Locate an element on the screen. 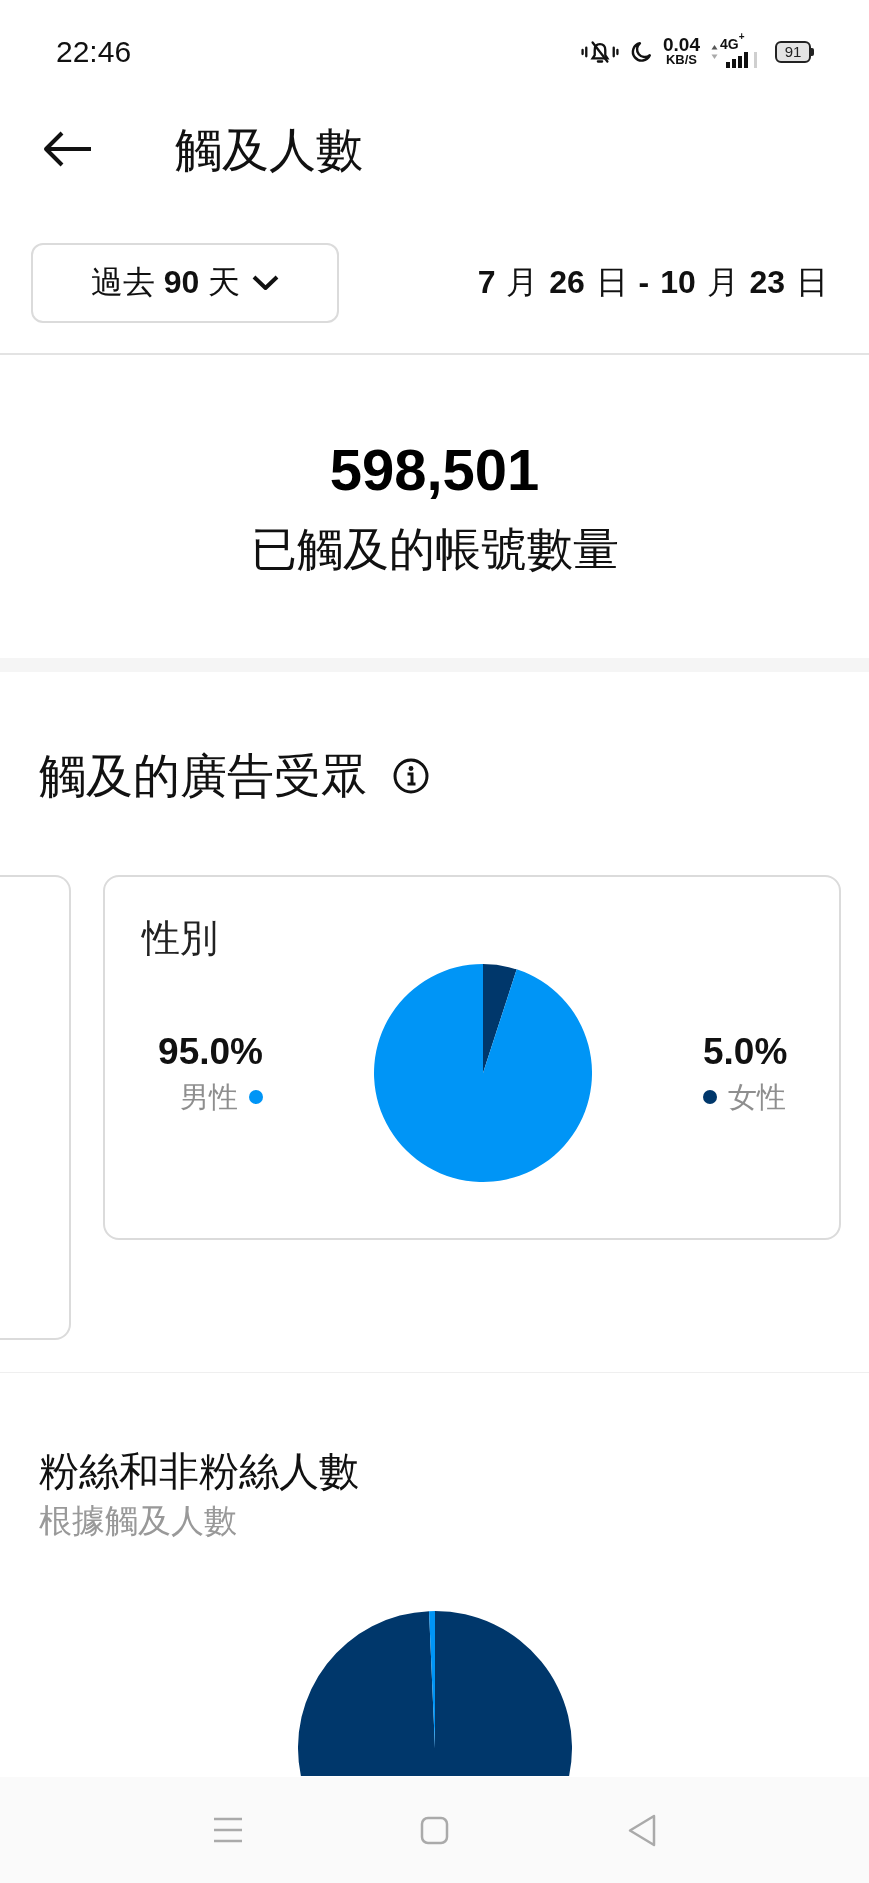 The height and width of the screenshot is (1883, 869). legend-label: 女性 is located at coordinates (757, 1097).